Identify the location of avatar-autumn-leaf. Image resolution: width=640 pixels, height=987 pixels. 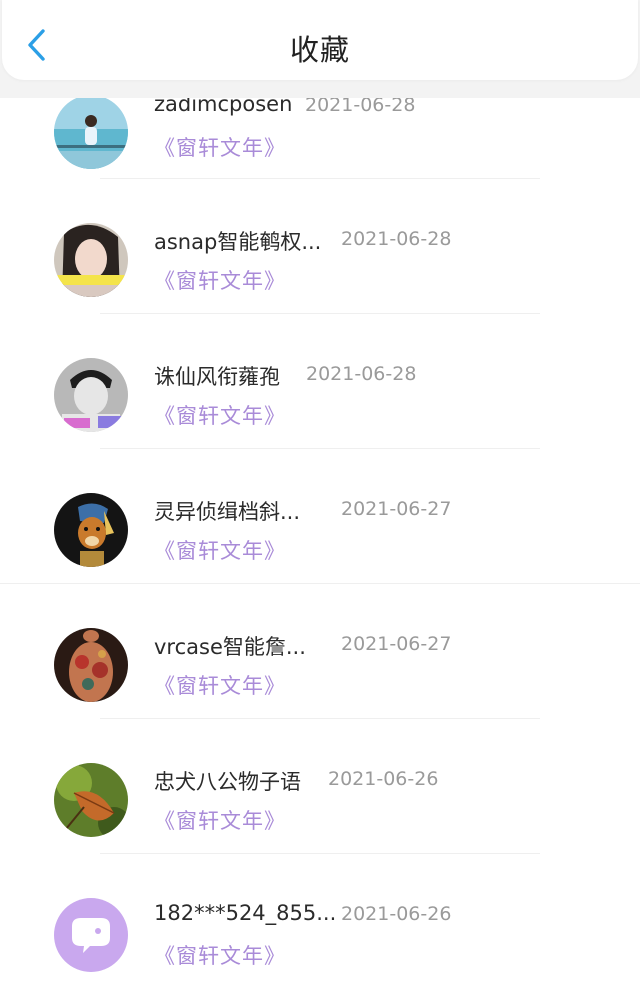
(91, 800).